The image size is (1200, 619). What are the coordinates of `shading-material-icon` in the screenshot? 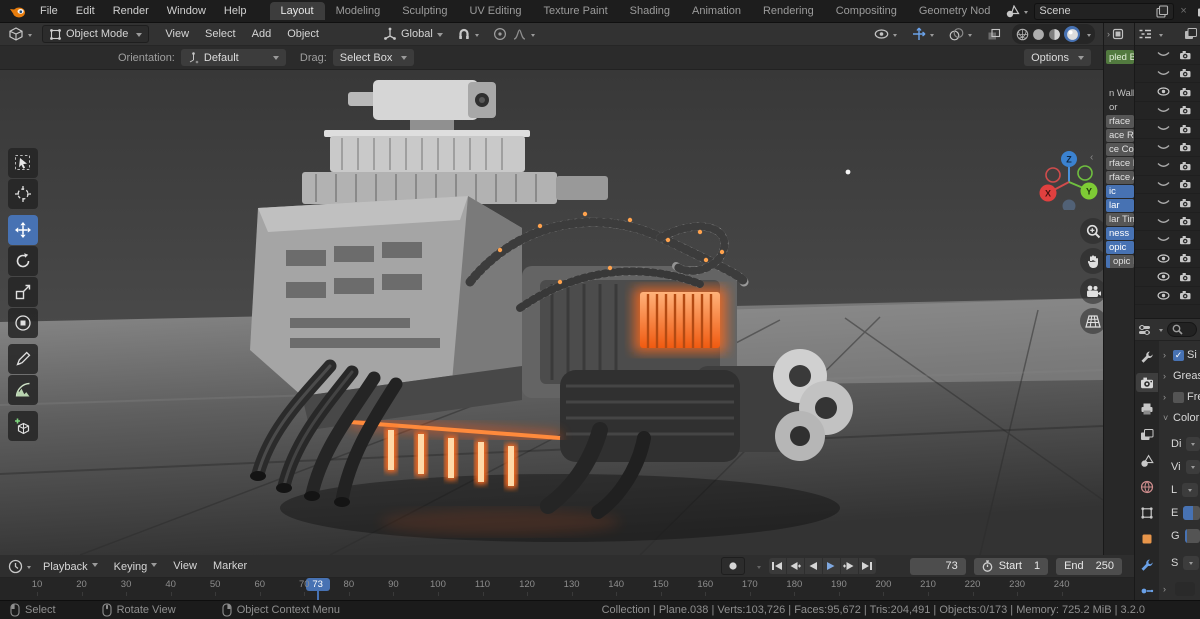 It's located at (1054, 34).